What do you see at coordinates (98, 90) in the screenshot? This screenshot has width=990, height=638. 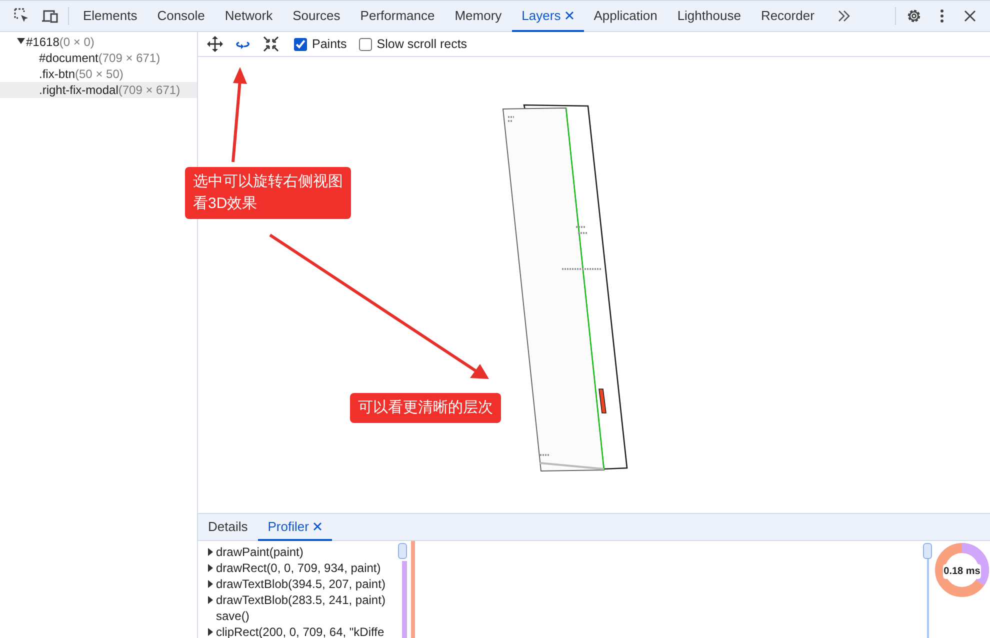 I see `layer-tree-item: .right-fix-modal(709 × 671)` at bounding box center [98, 90].